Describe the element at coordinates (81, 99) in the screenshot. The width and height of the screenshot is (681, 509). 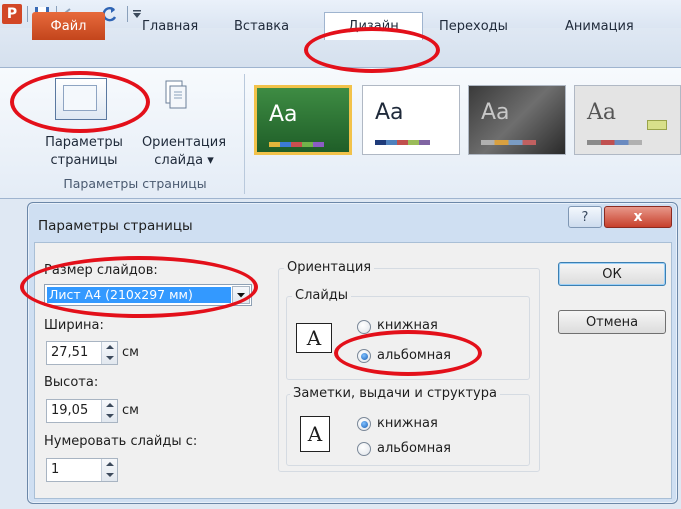
I see `page-setup-icon` at that location.